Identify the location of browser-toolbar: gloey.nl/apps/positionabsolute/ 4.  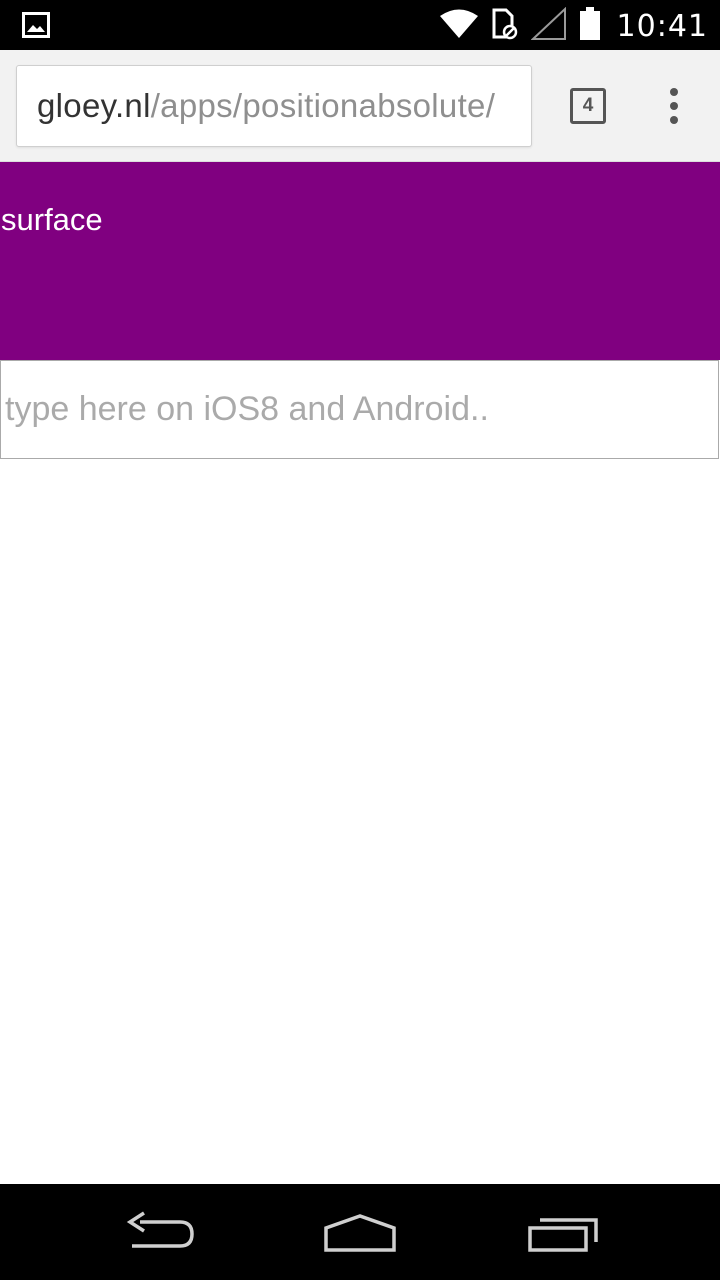
(360, 106).